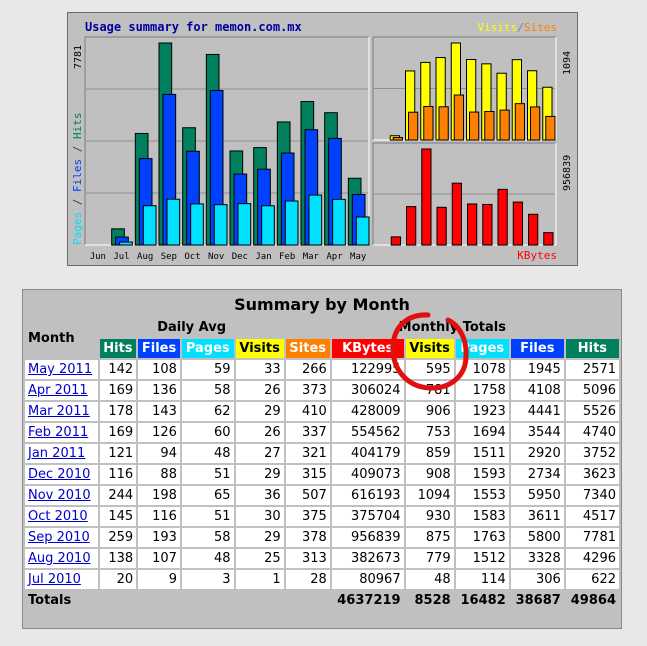  Describe the element at coordinates (60, 369) in the screenshot. I see `month-link: May 2011` at that location.